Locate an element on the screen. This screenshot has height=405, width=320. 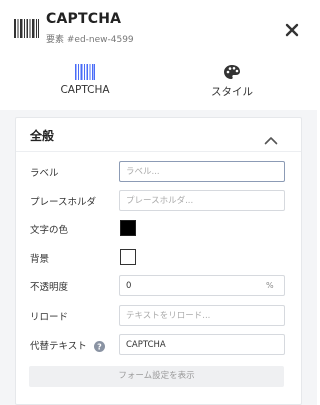
text-color-row: 文字の色 is located at coordinates (160, 229).